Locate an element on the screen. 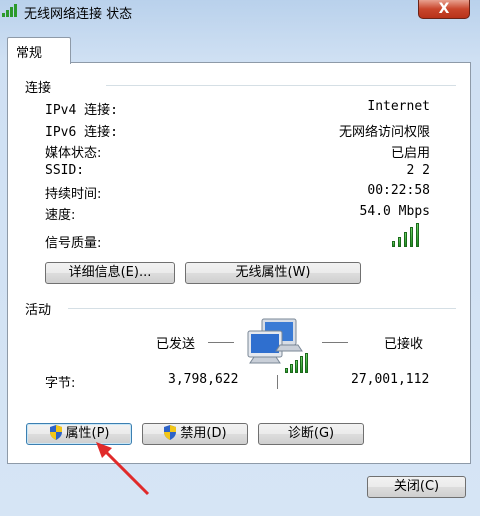 The width and height of the screenshot is (480, 516). sent-bytes-value: 3,798,622 is located at coordinates (203, 379).